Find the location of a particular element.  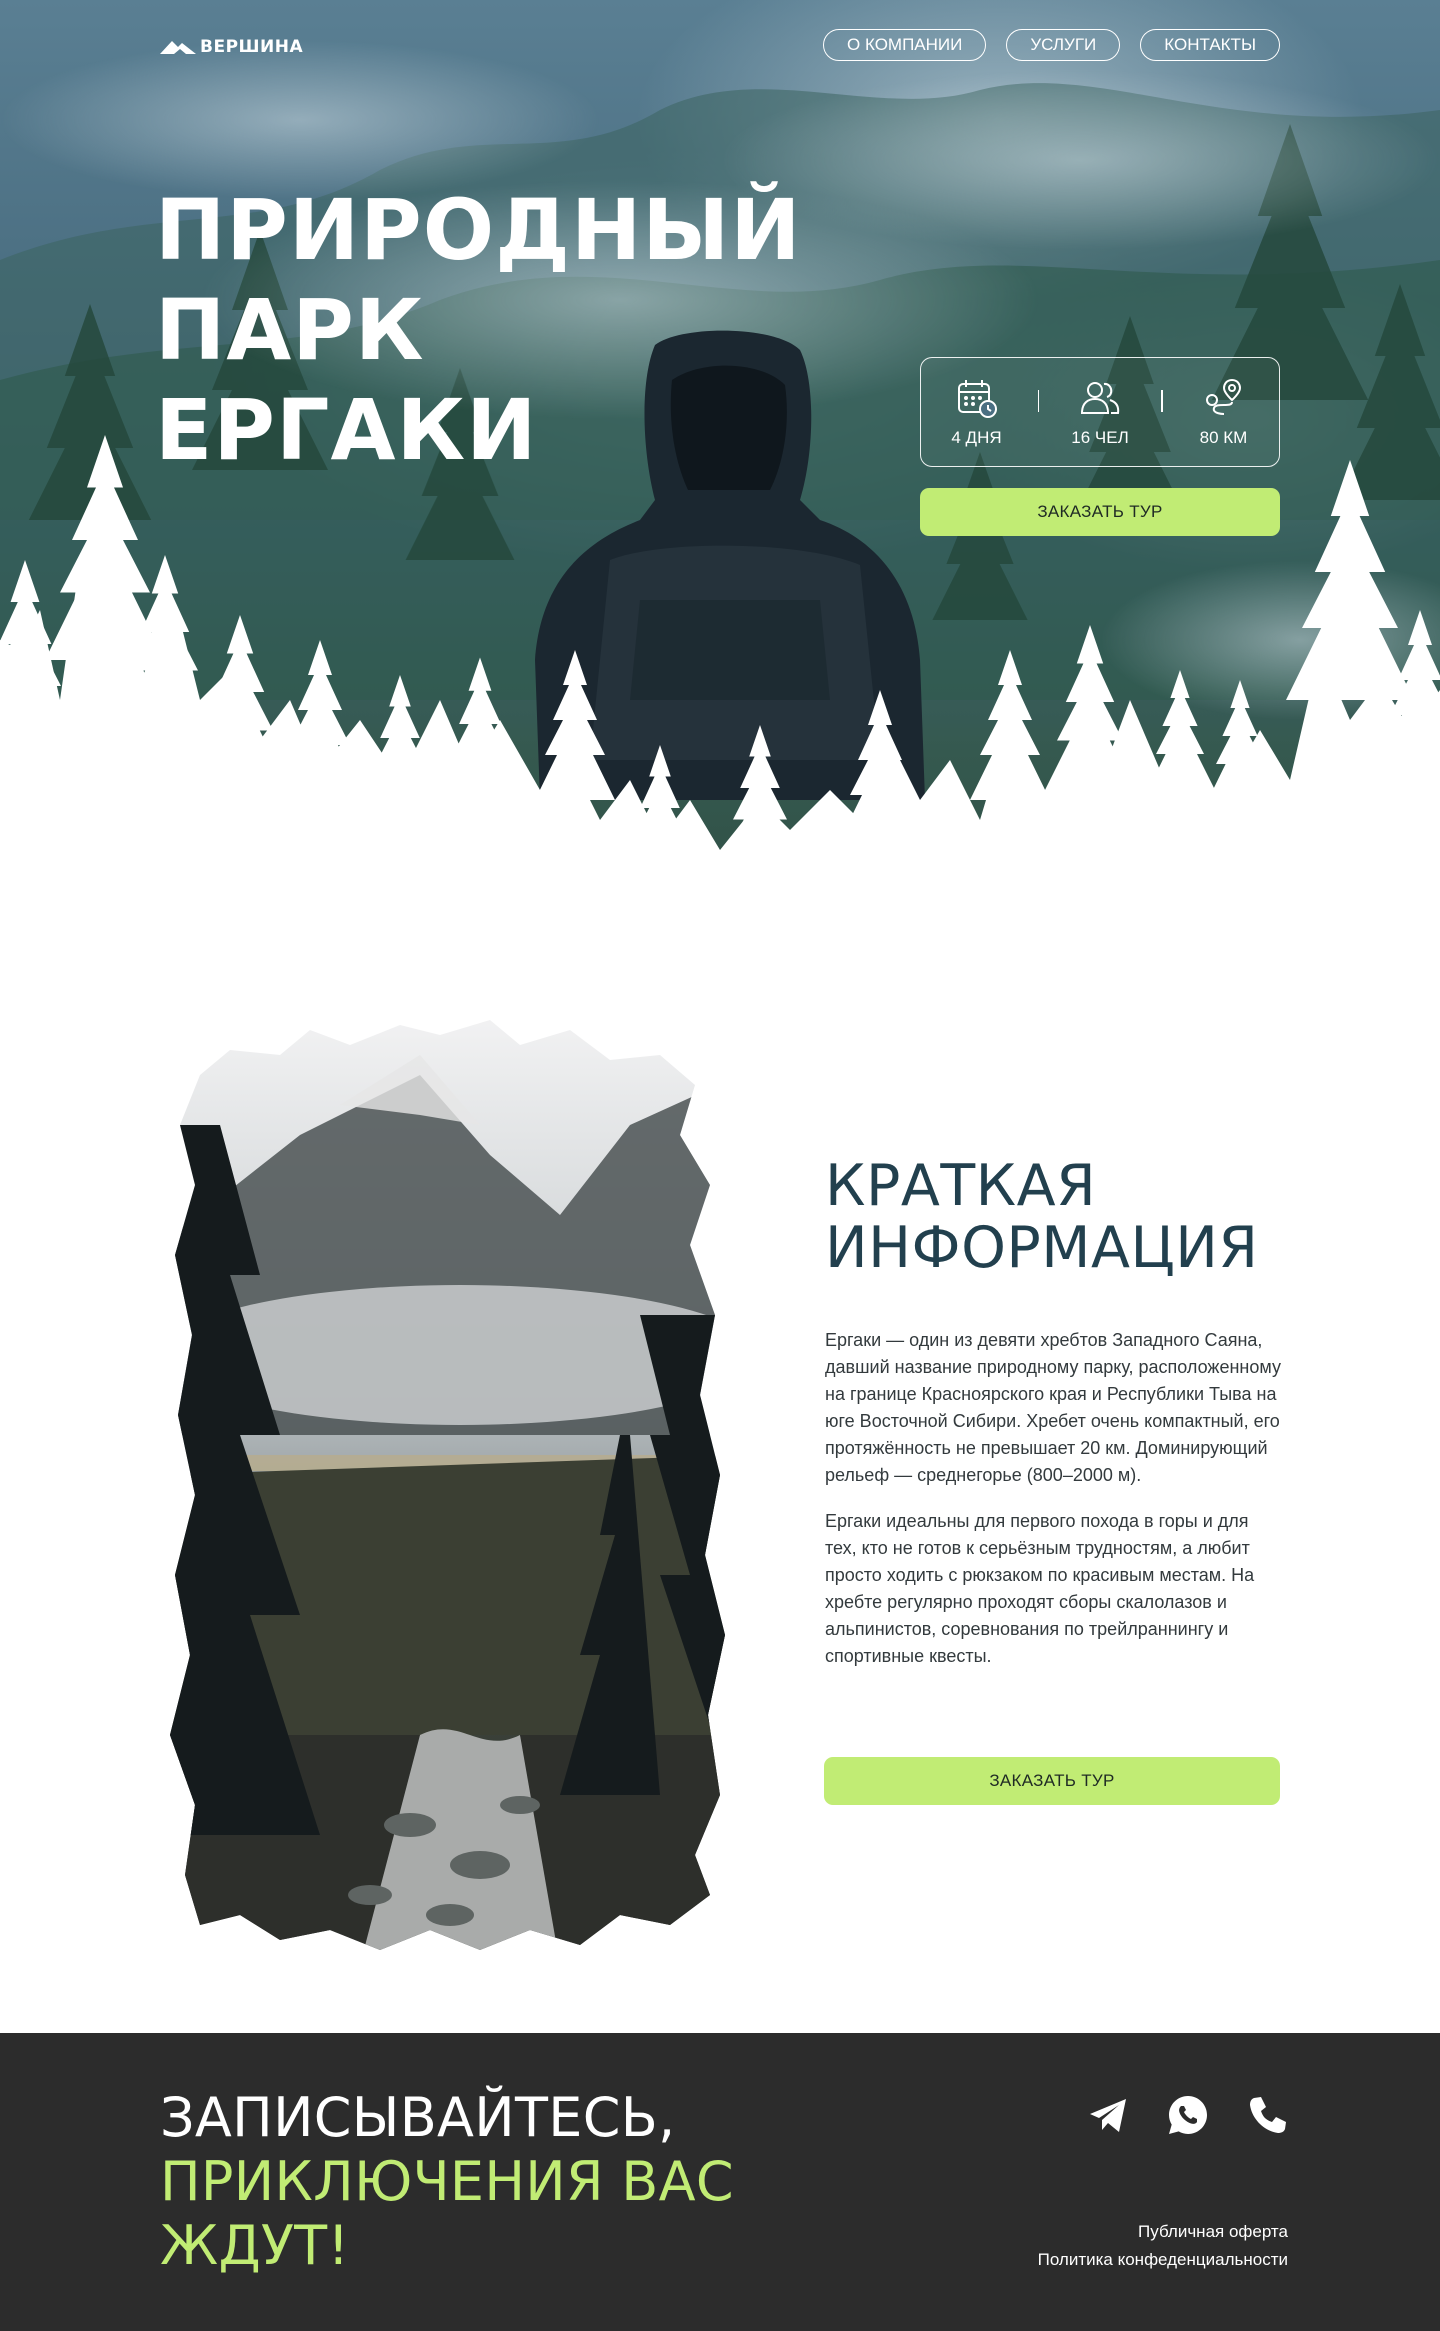

footer-title-line-accent: ПРИКЛЮЧЕНИЯ ВАС is located at coordinates (447, 2181).